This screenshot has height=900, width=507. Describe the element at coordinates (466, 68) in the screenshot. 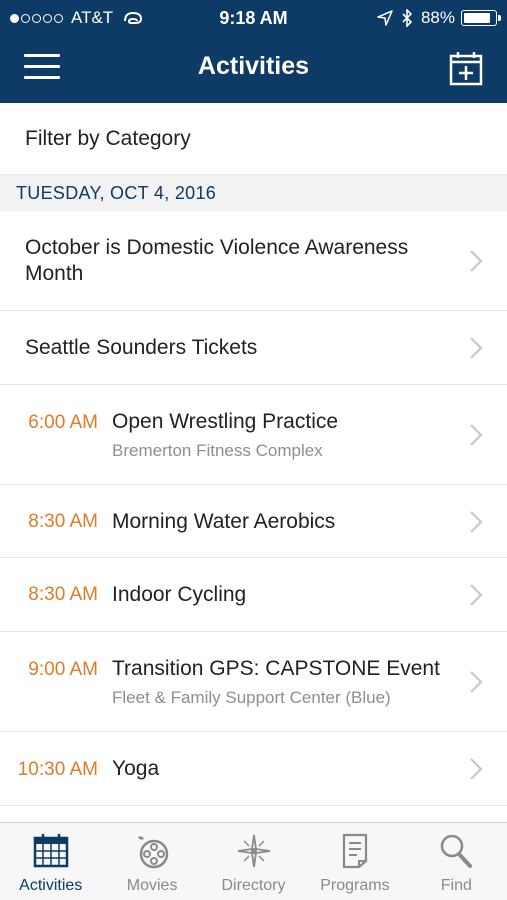

I see `add-calendar-icon` at that location.